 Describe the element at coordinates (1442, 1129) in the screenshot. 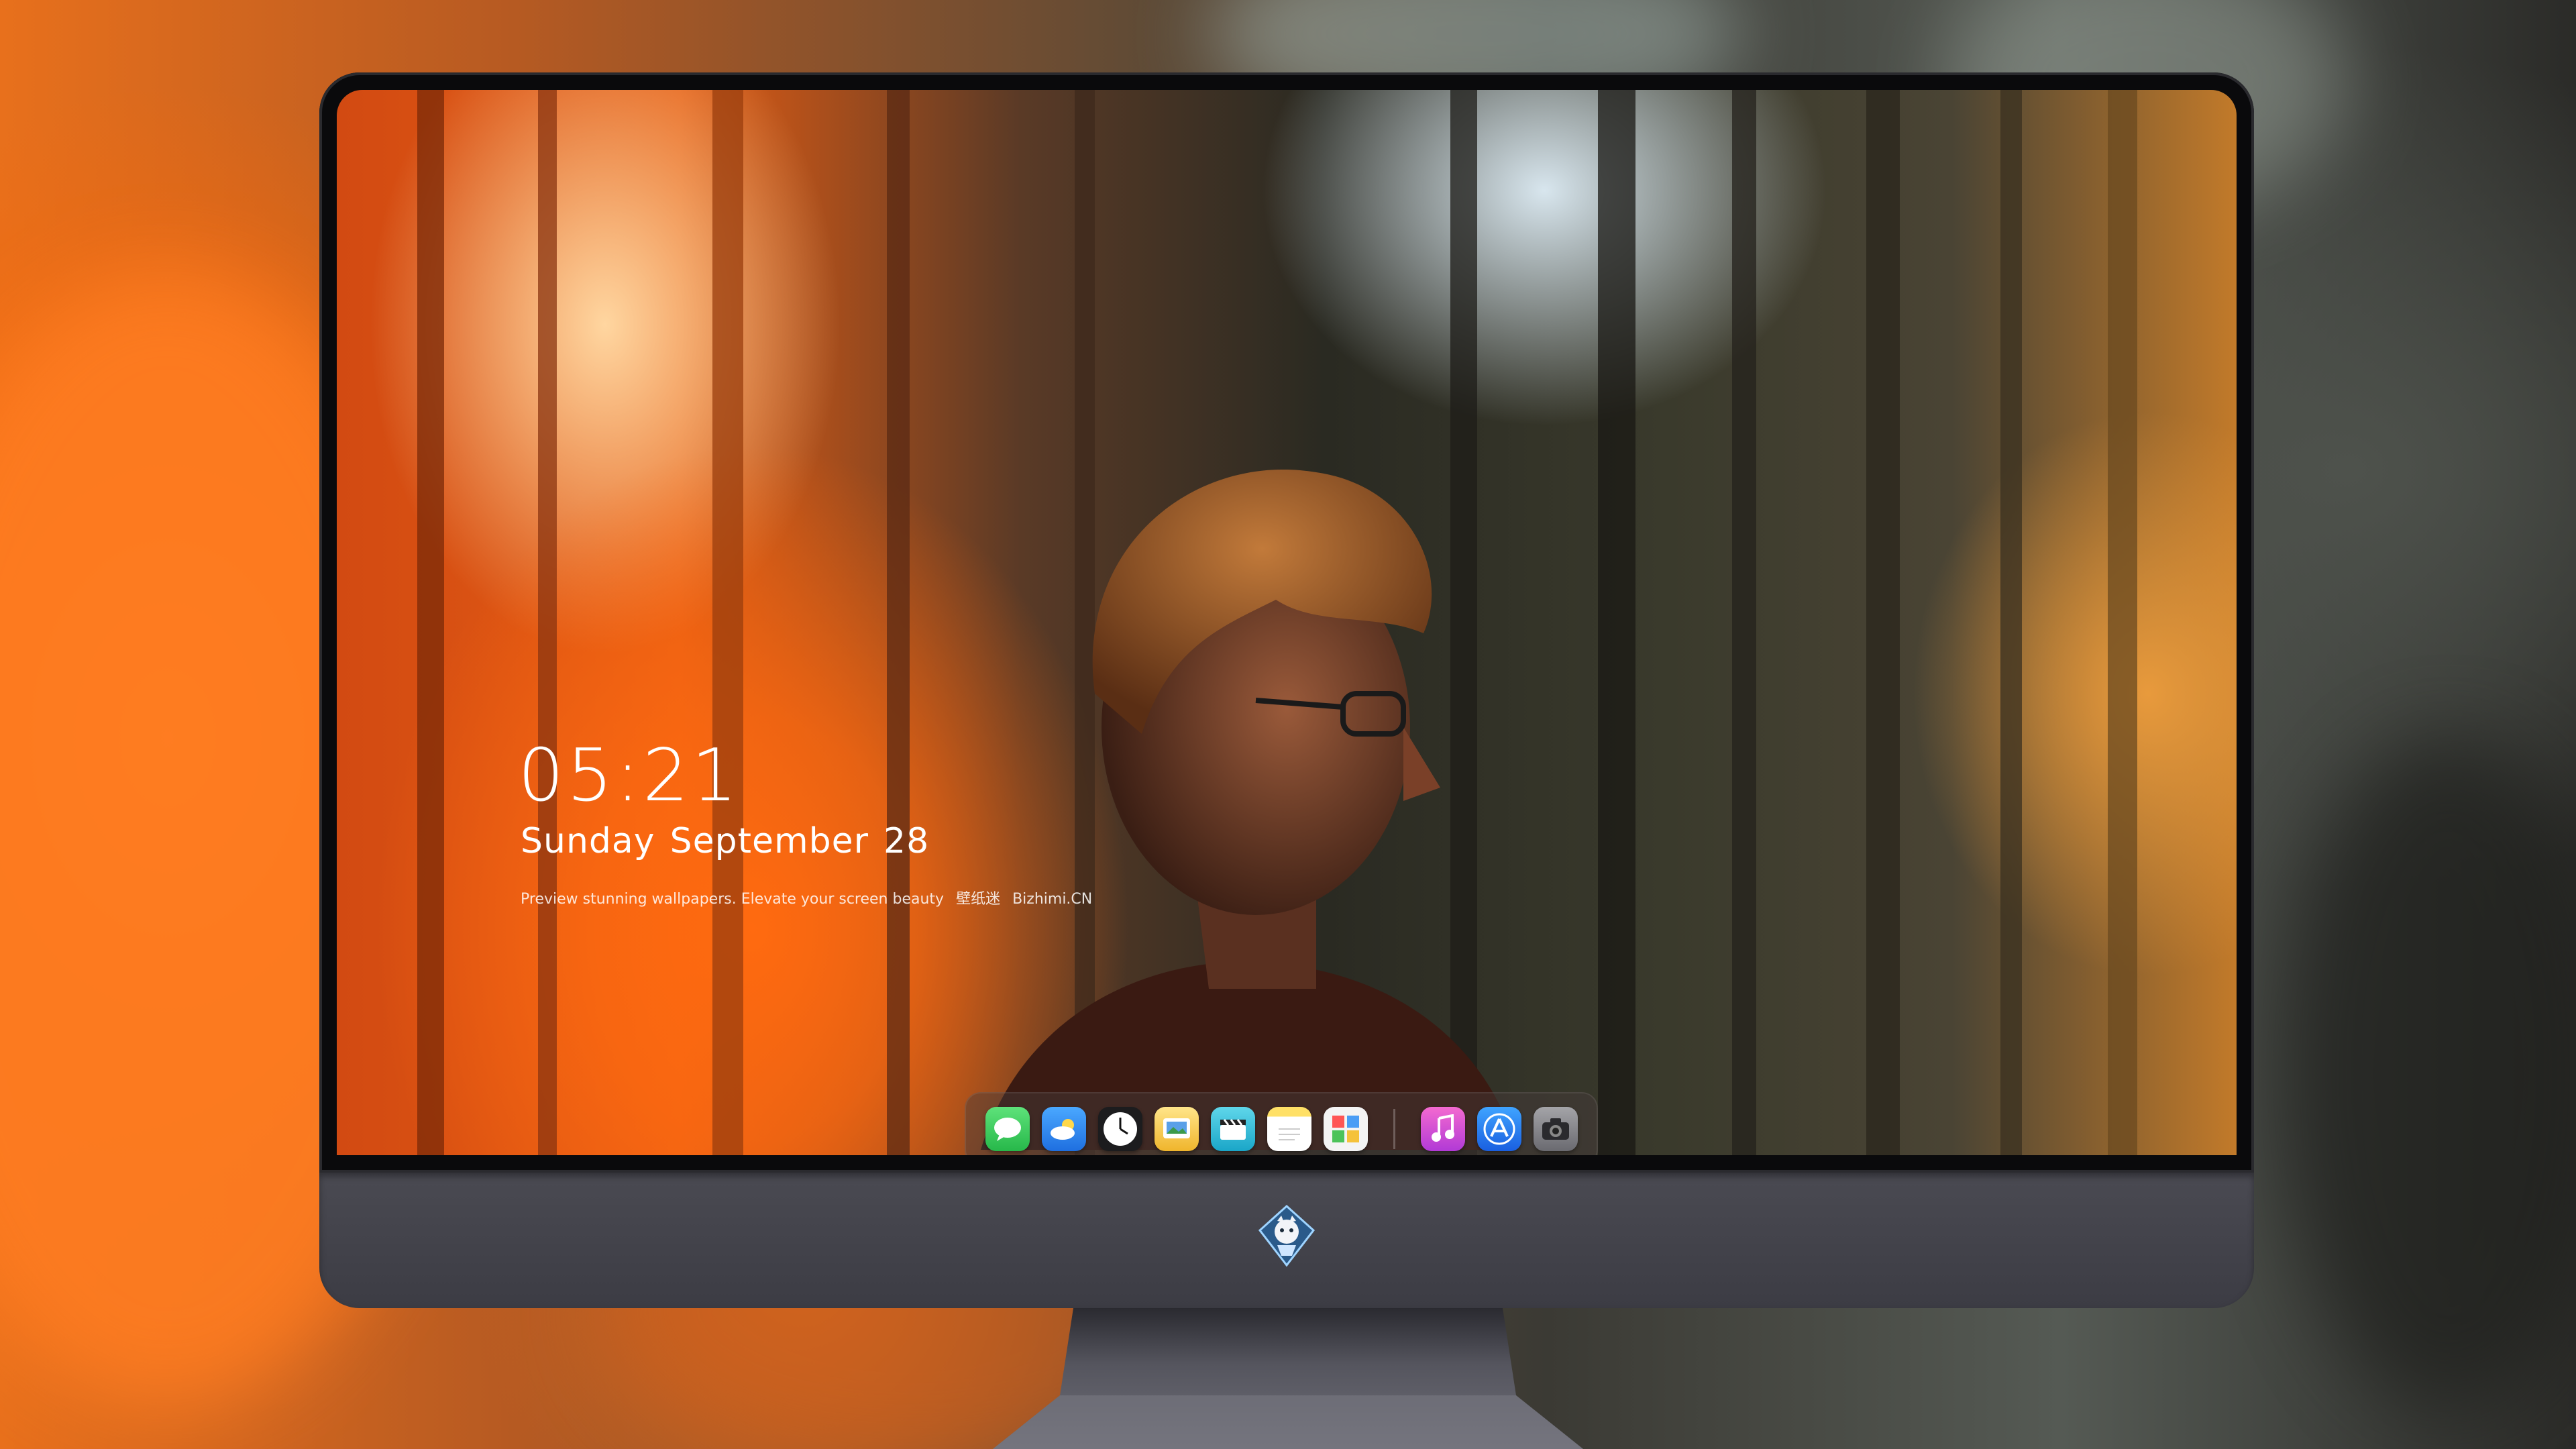

I see `music-note-icon` at that location.